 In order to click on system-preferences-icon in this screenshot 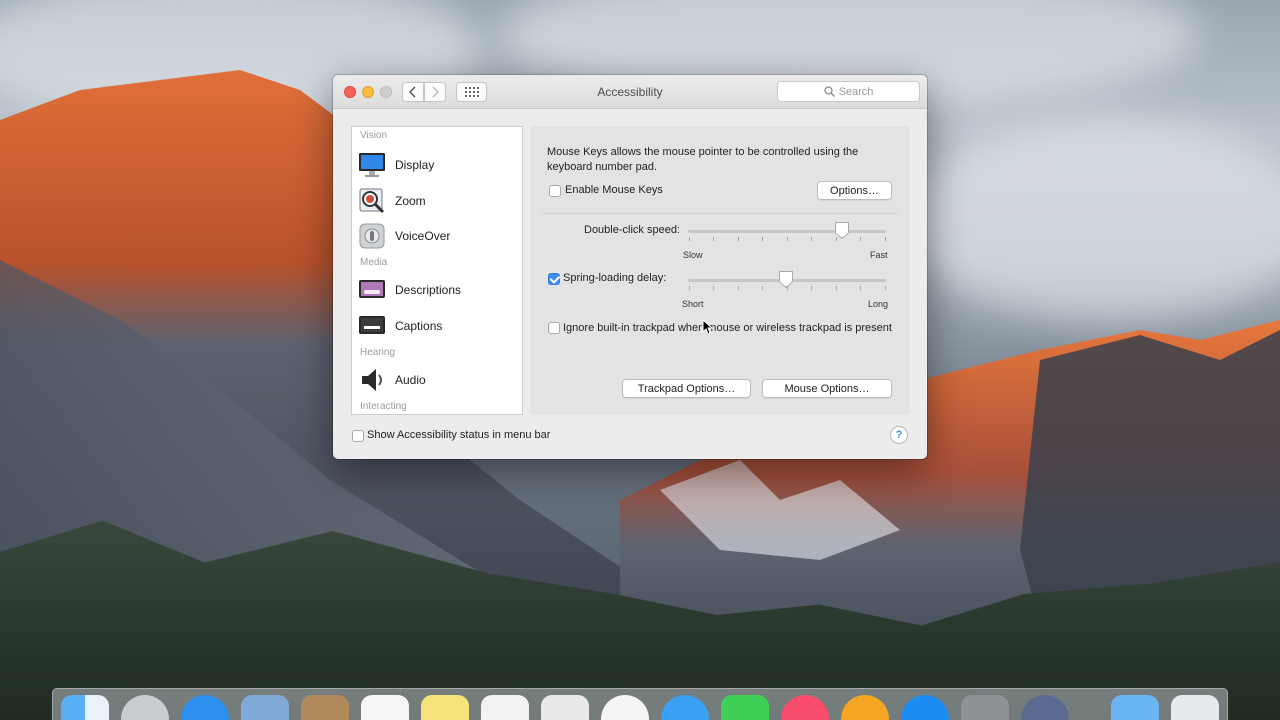, I will do `click(985, 707)`.